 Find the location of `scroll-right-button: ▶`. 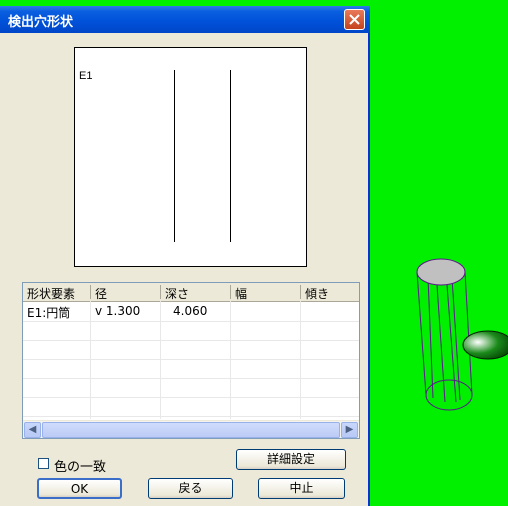

scroll-right-button: ▶ is located at coordinates (349, 430).